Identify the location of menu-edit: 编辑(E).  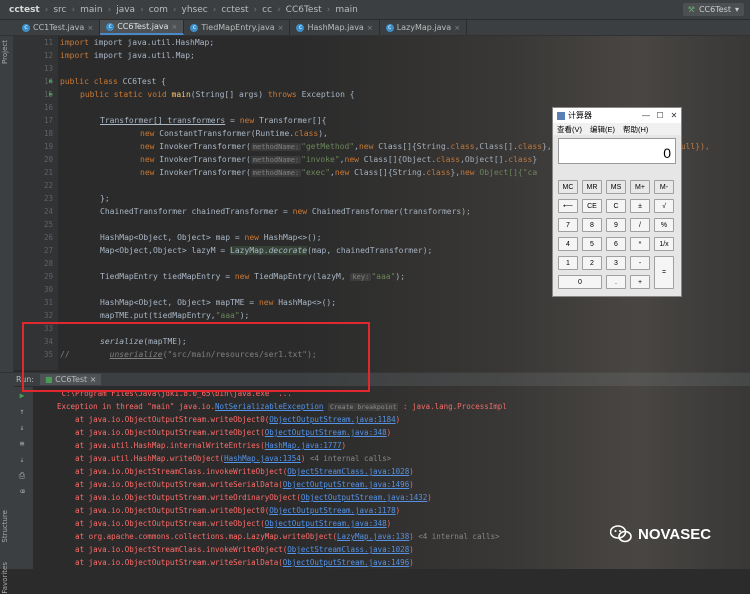
(602, 129).